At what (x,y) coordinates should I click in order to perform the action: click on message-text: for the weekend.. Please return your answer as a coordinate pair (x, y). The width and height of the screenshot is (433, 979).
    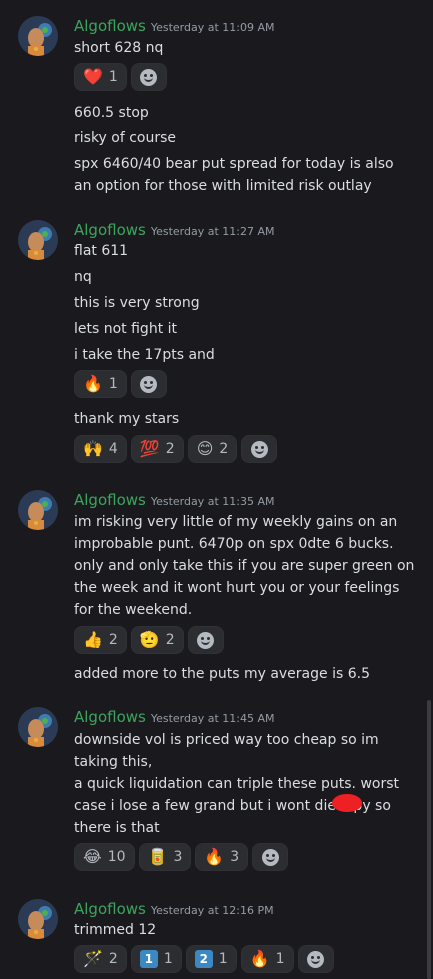
    Looking at the image, I should click on (133, 610).